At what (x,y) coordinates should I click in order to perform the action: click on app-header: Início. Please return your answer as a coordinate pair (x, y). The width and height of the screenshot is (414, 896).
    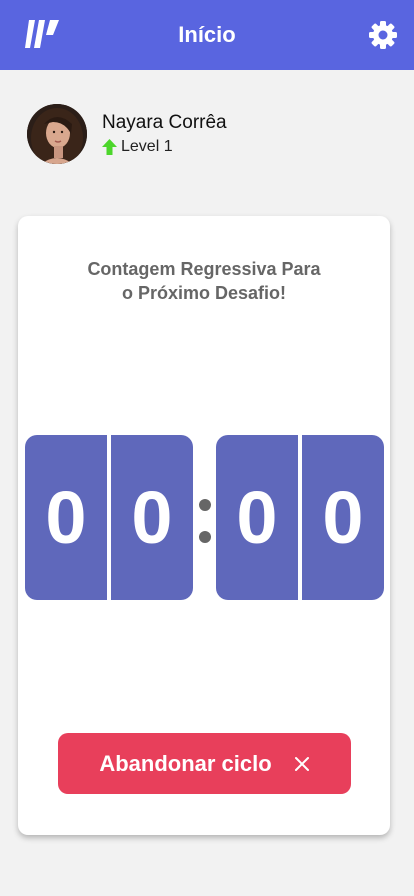
    Looking at the image, I should click on (207, 35).